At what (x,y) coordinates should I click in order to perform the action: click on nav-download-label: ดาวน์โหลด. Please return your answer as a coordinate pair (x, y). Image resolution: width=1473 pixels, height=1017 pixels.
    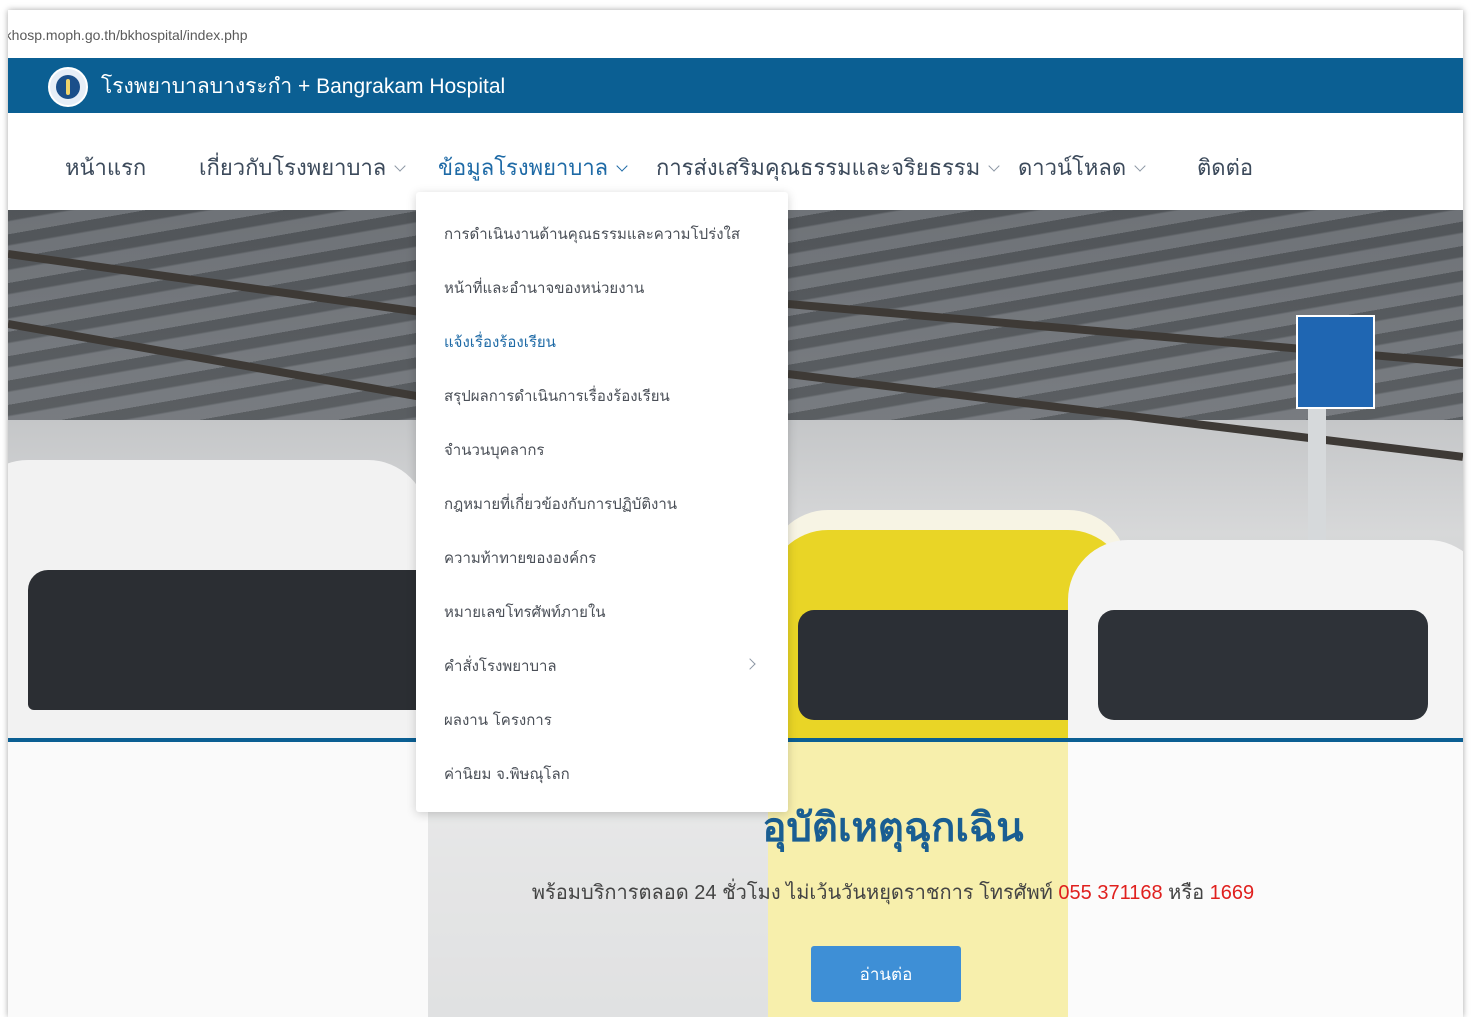
    Looking at the image, I should click on (1072, 167).